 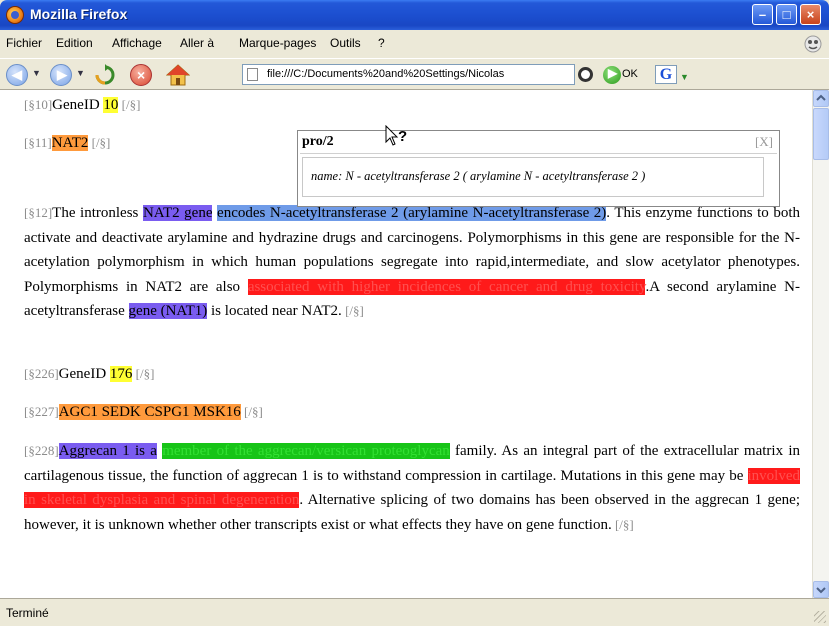 What do you see at coordinates (810, 14) in the screenshot?
I see `close-button: ×` at bounding box center [810, 14].